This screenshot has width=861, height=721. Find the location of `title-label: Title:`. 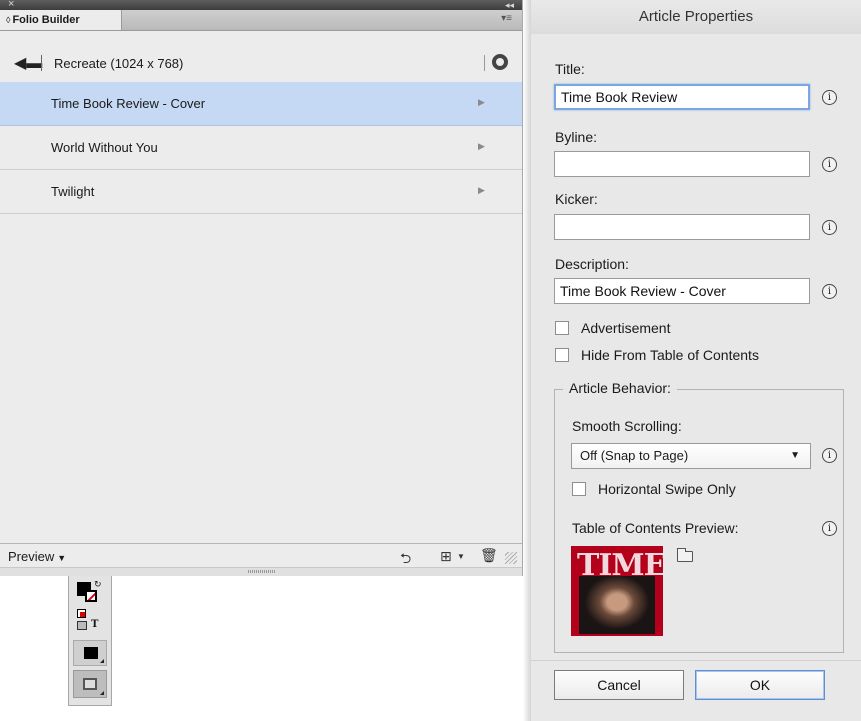

title-label: Title: is located at coordinates (570, 69).